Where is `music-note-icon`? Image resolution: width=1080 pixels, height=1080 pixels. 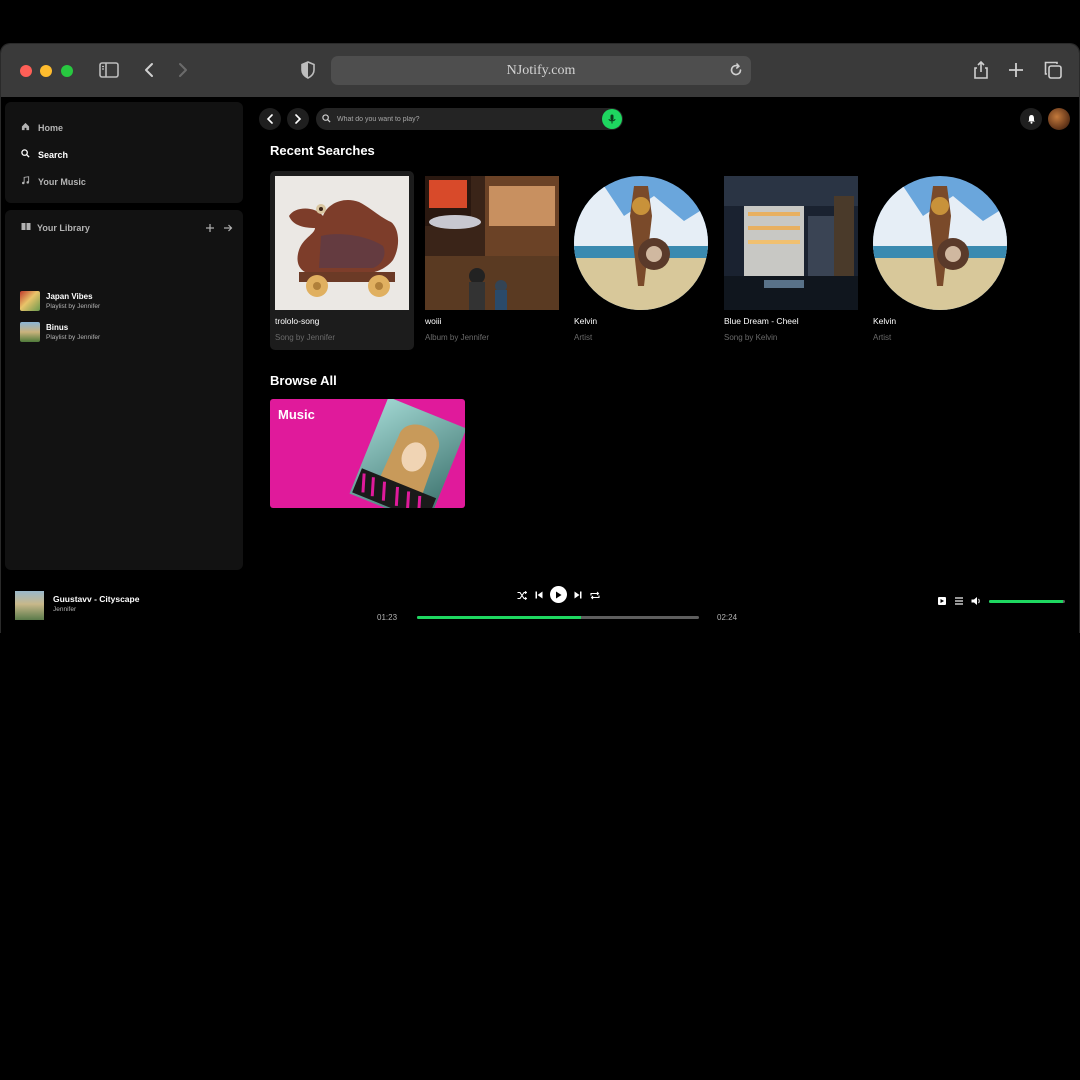 music-note-icon is located at coordinates (25, 181).